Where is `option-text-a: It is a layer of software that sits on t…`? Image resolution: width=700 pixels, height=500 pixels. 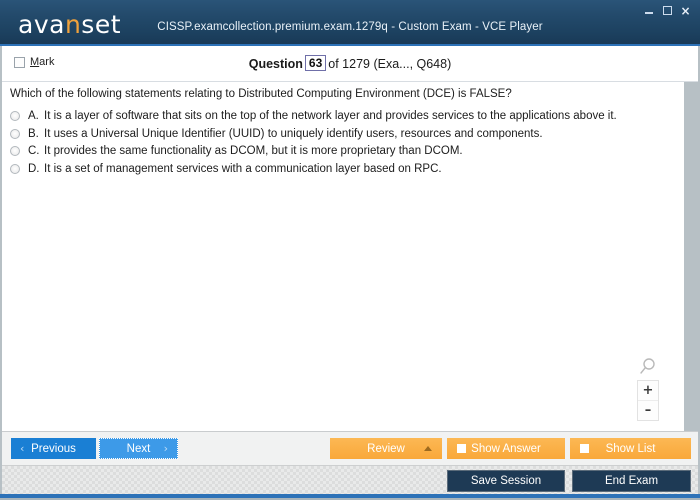 option-text-a: It is a layer of software that sits on t… is located at coordinates (330, 116).